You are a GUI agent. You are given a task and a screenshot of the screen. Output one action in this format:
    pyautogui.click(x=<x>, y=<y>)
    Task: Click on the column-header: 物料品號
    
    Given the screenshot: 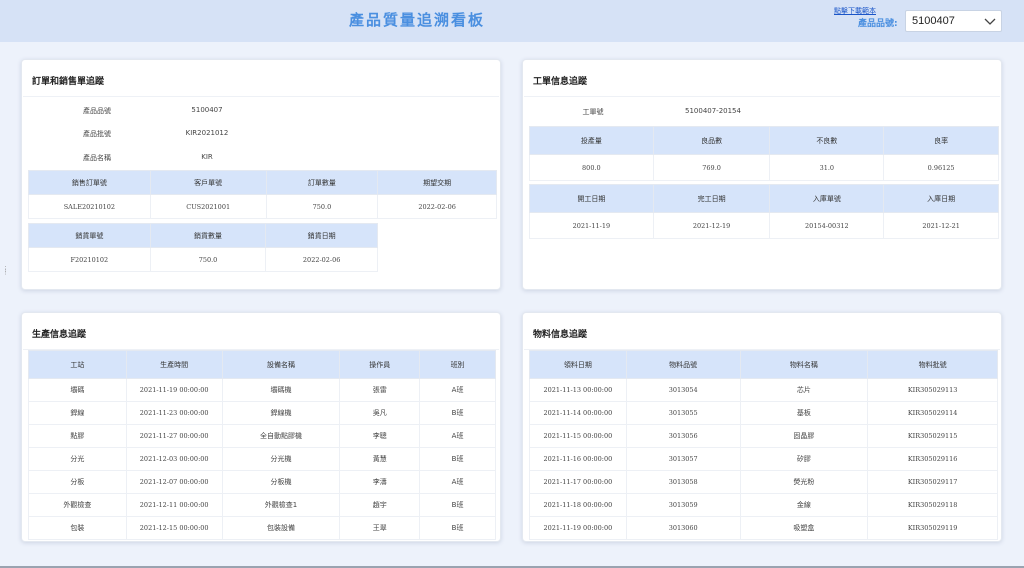 What is the action you would take?
    pyautogui.click(x=683, y=364)
    